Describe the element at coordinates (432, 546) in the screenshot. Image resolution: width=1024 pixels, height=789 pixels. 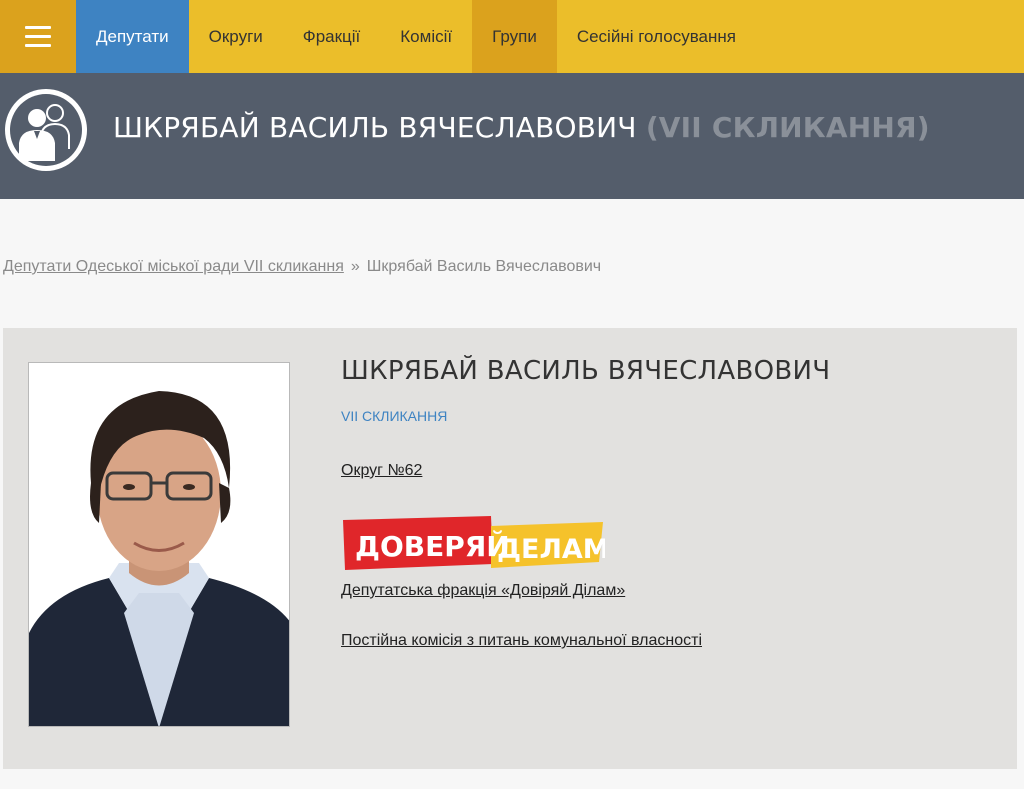
I see `party-logo-word-1: ДОВЕРЯЙ` at that location.